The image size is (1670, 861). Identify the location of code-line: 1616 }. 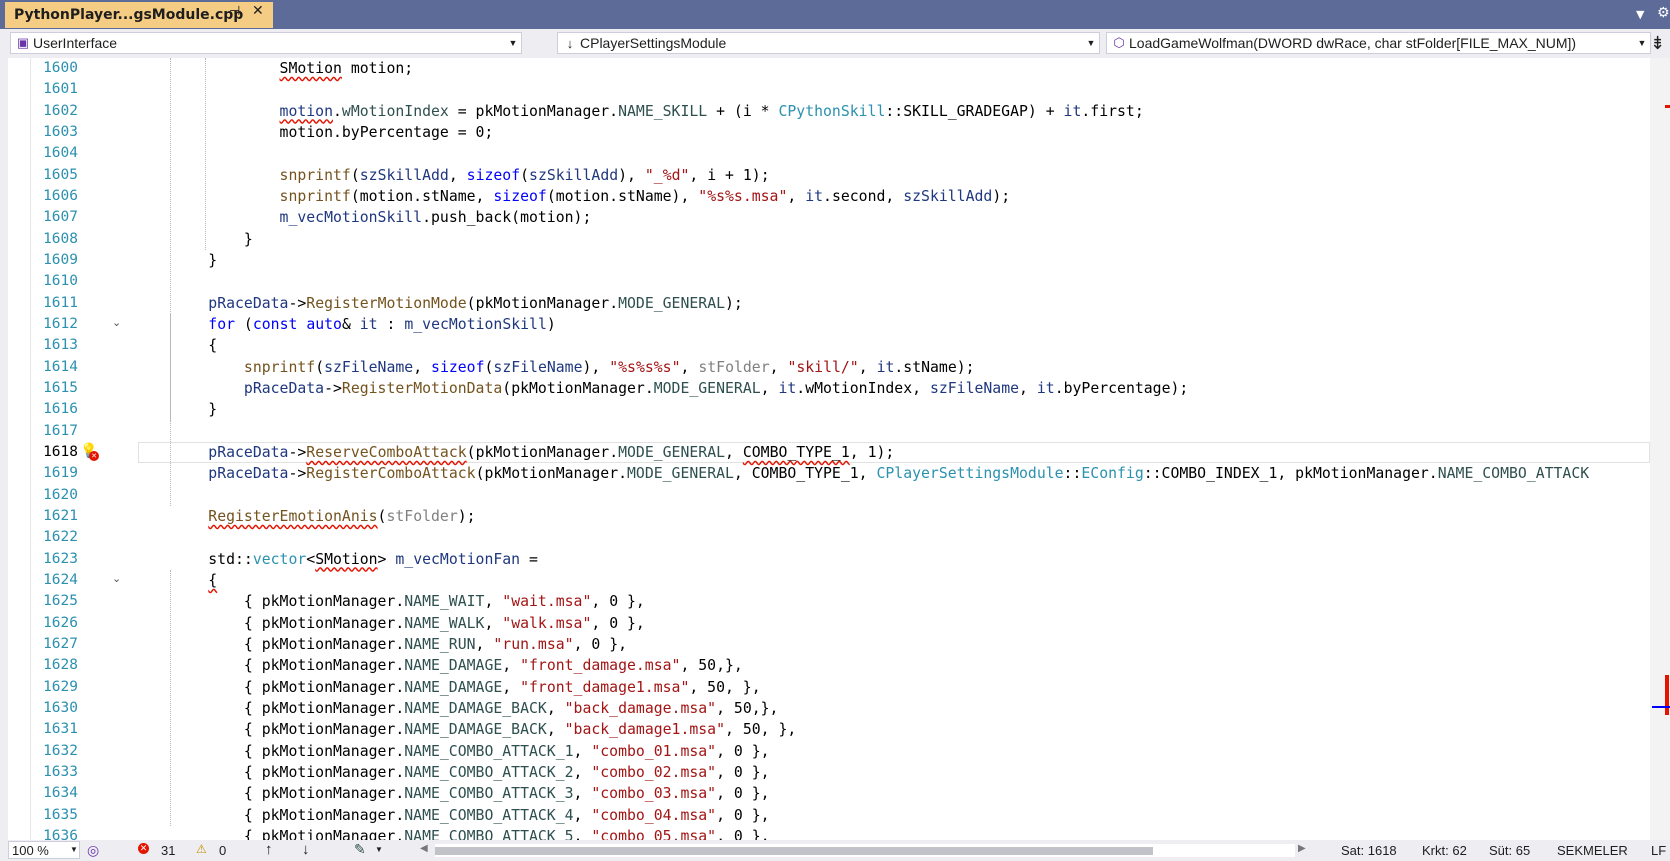
(825, 409).